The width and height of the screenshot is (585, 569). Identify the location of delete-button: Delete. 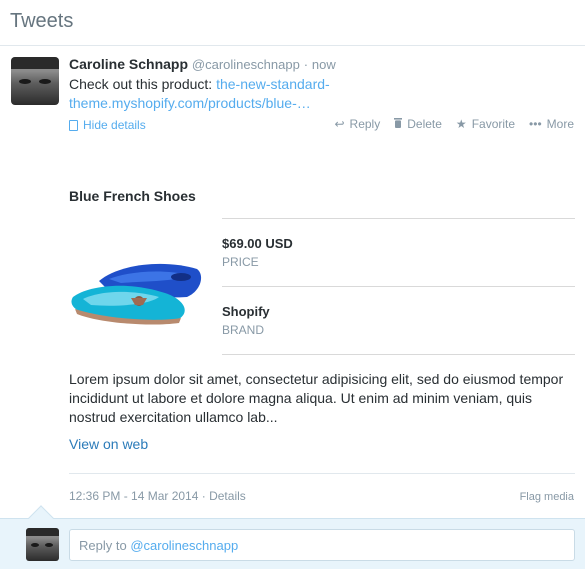
(418, 124).